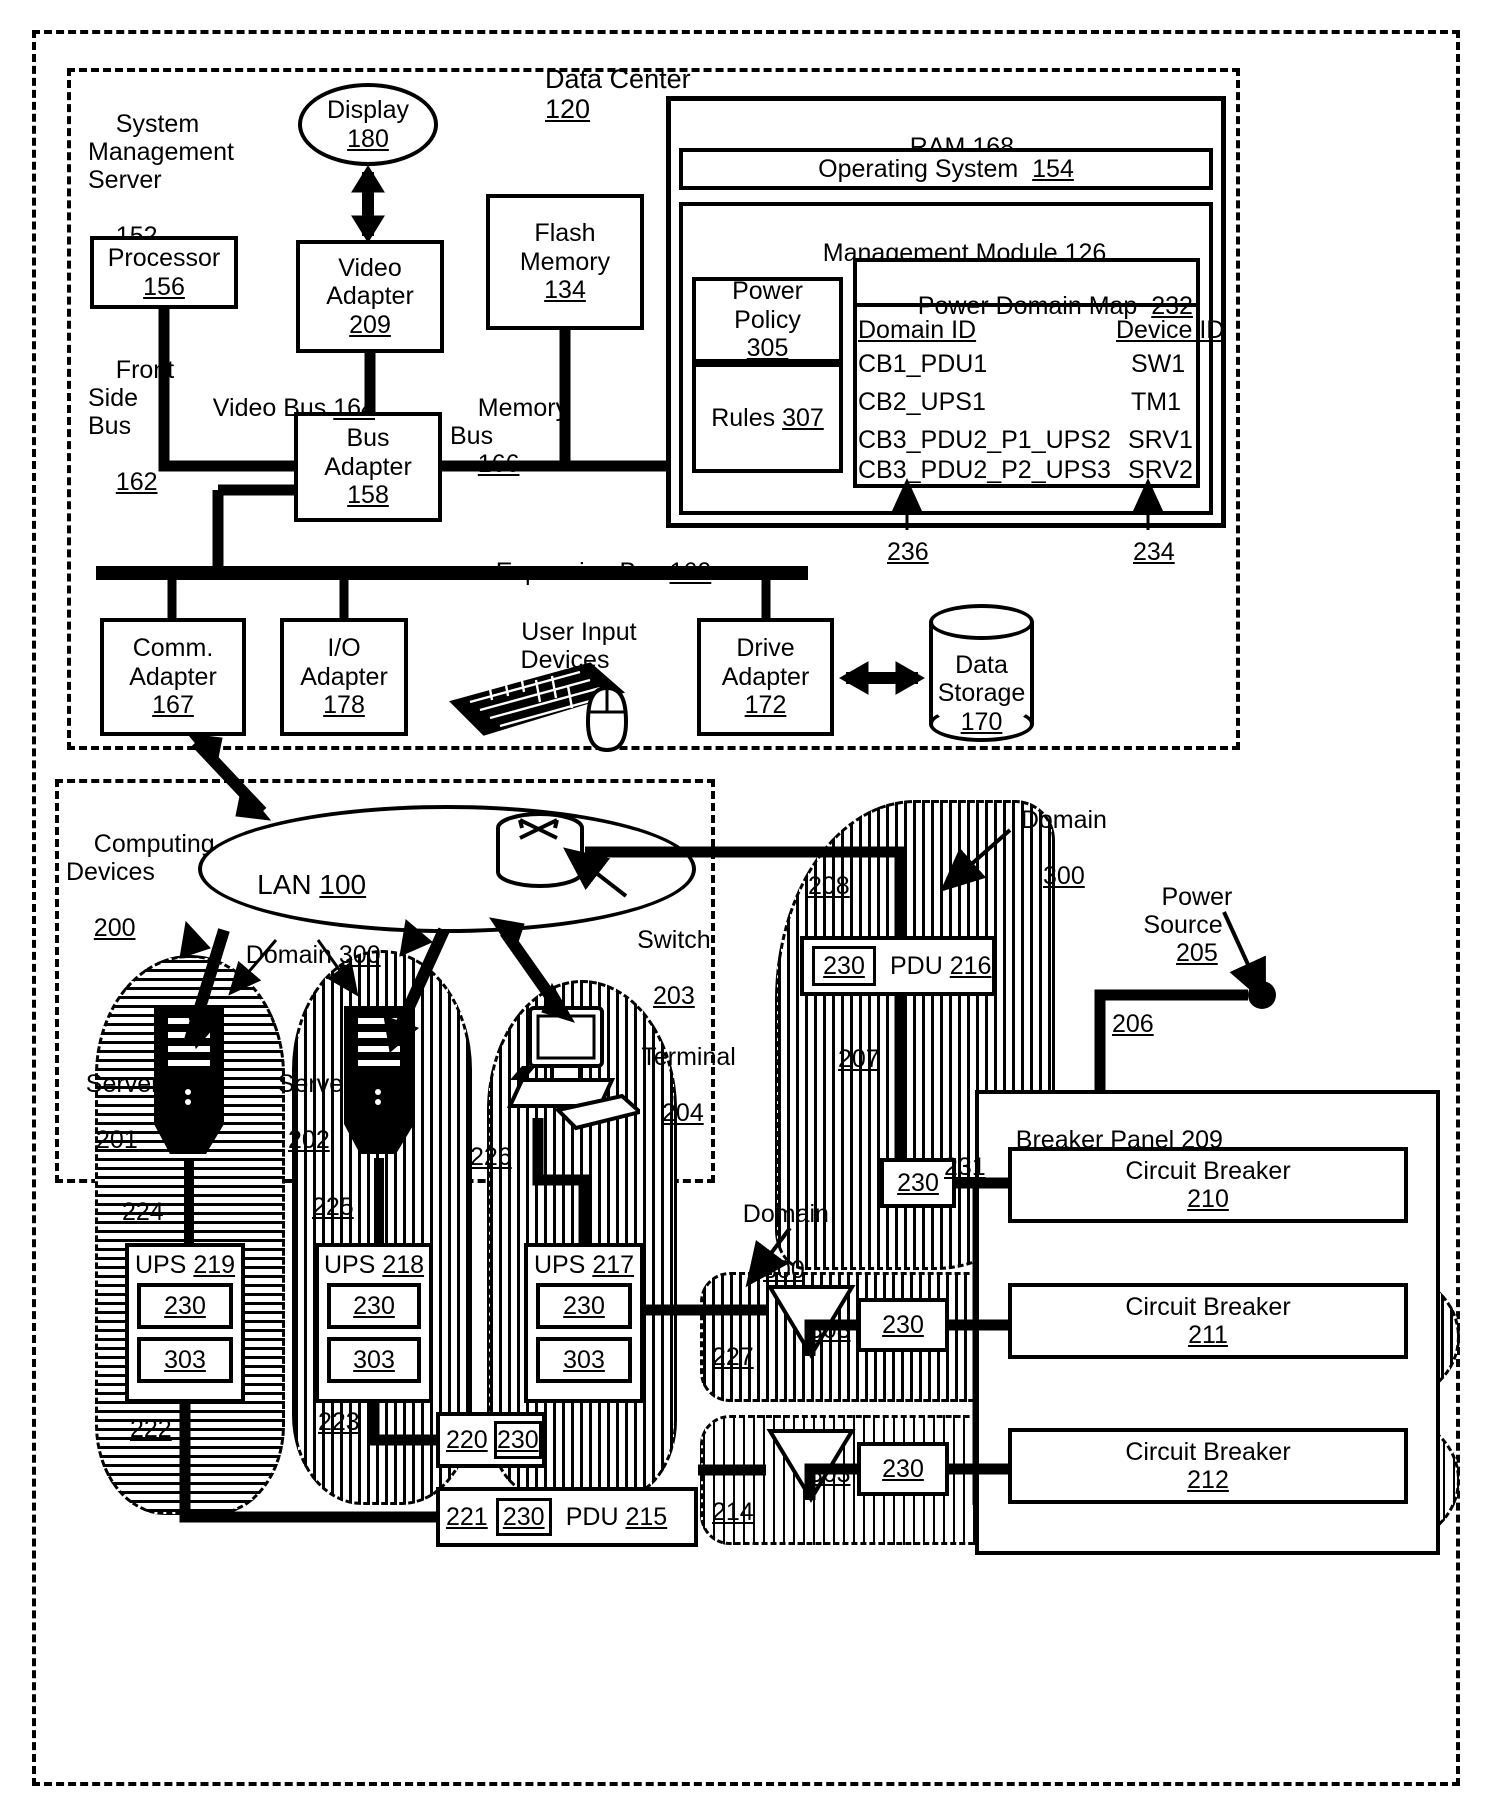 The height and width of the screenshot is (1797, 1490). What do you see at coordinates (491, 1157) in the screenshot?
I see `conductor-226: 226` at bounding box center [491, 1157].